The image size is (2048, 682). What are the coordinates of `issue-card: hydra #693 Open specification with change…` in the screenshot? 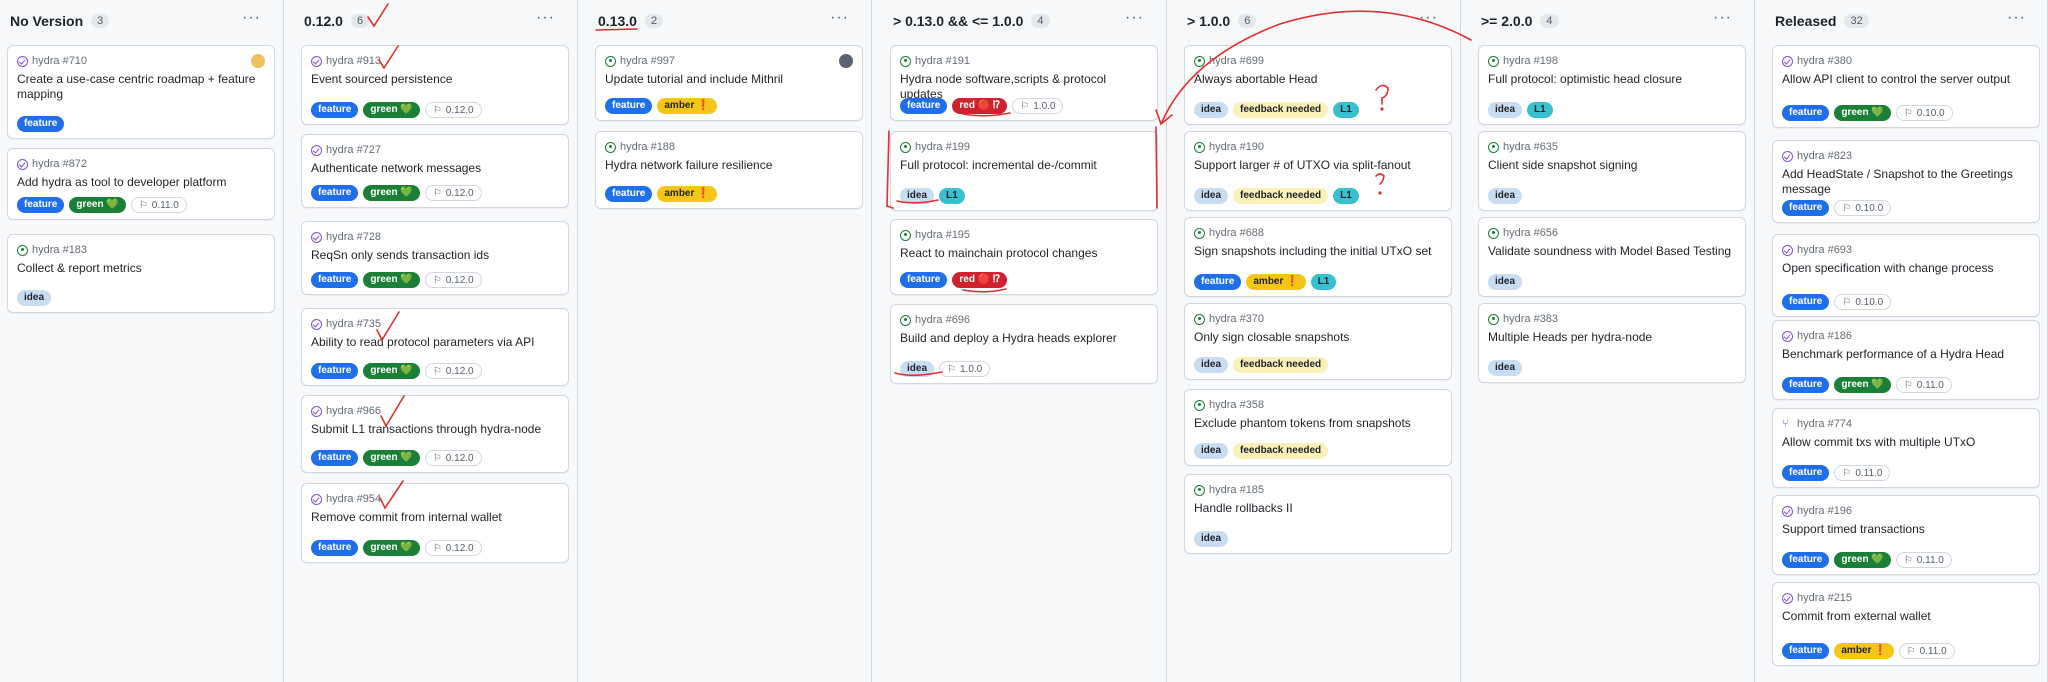 It's located at (1906, 275).